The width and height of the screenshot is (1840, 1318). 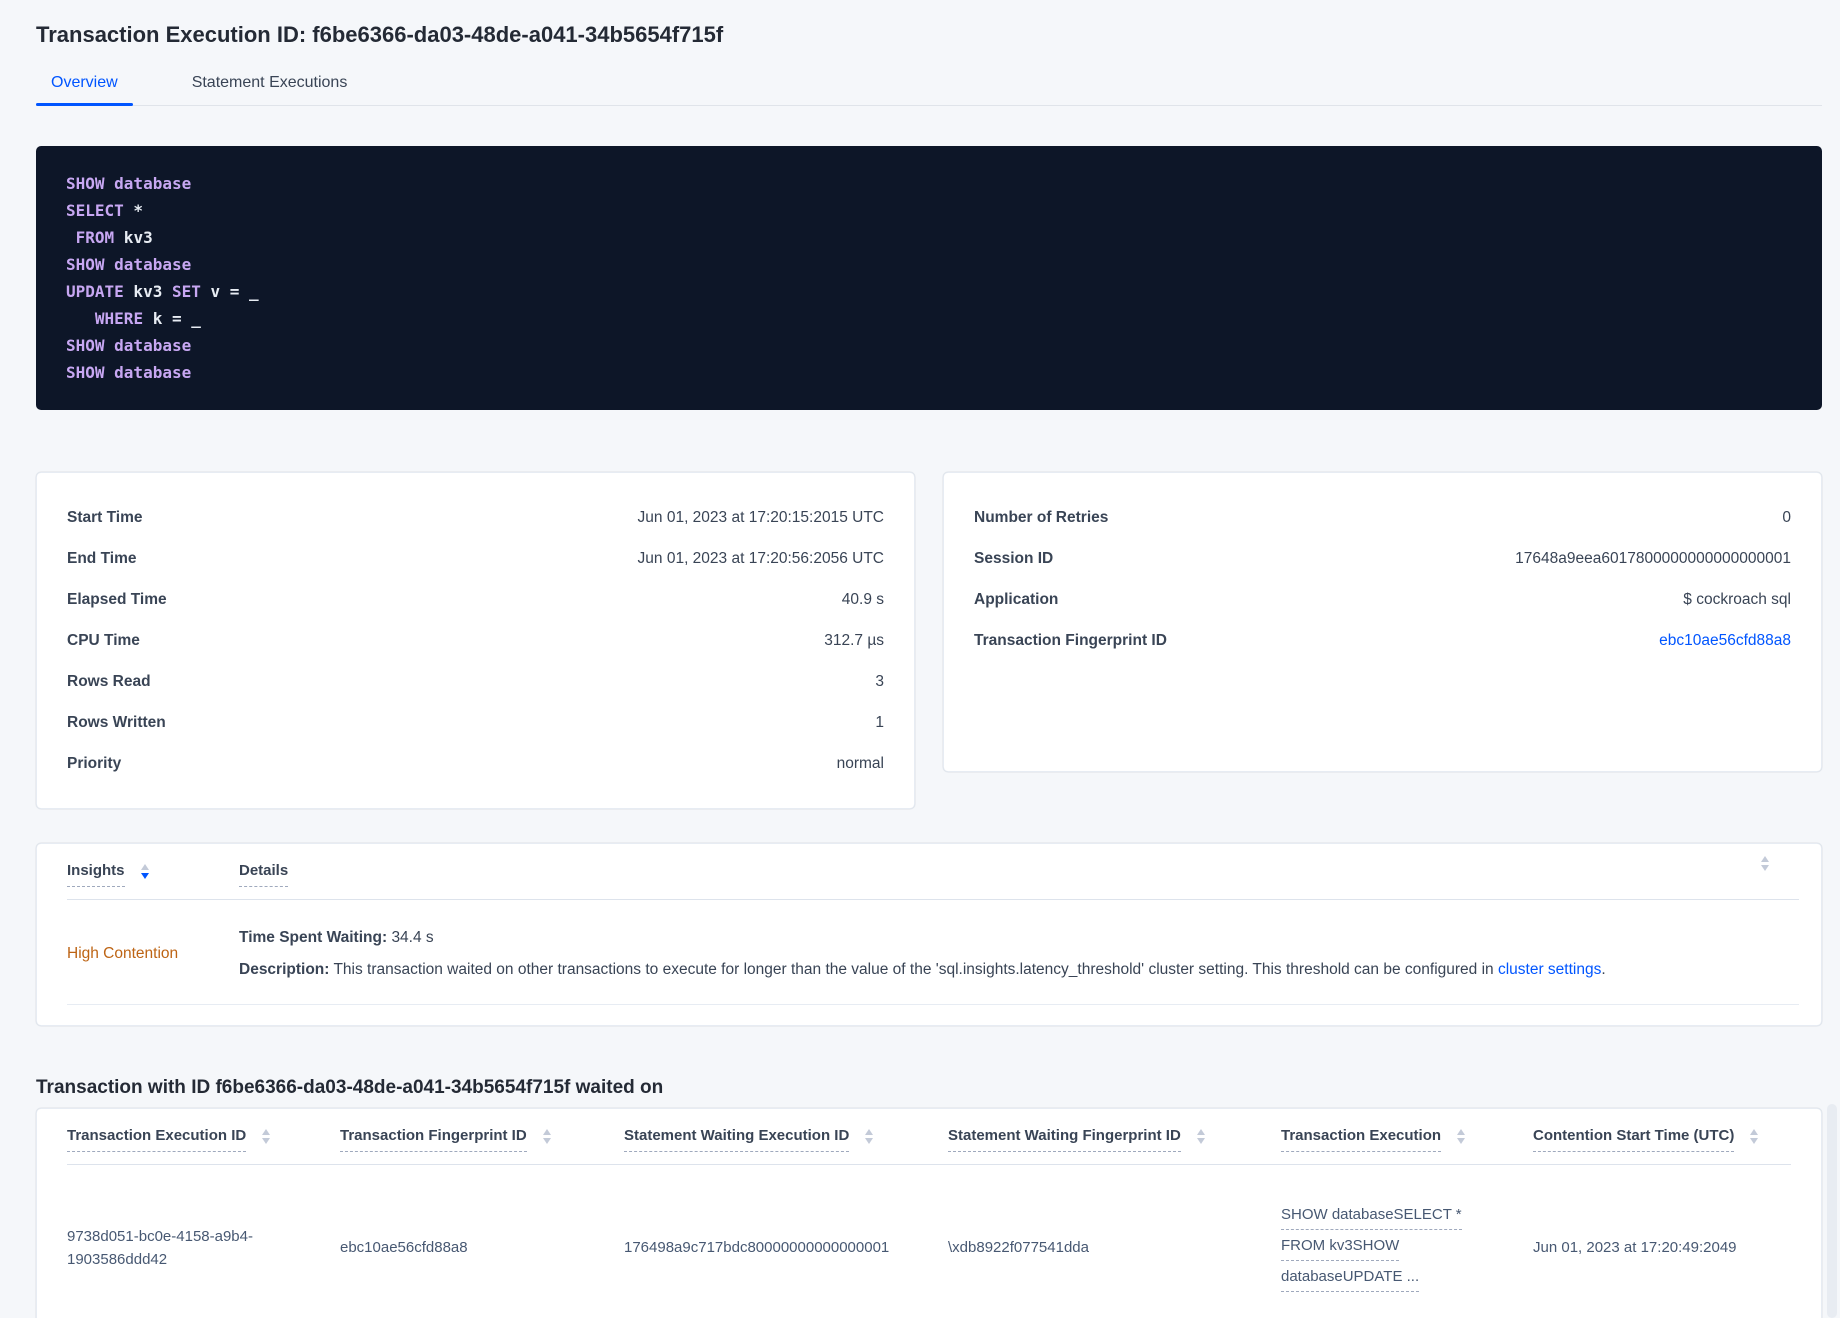 I want to click on column-header-details: Details, so click(x=976, y=874).